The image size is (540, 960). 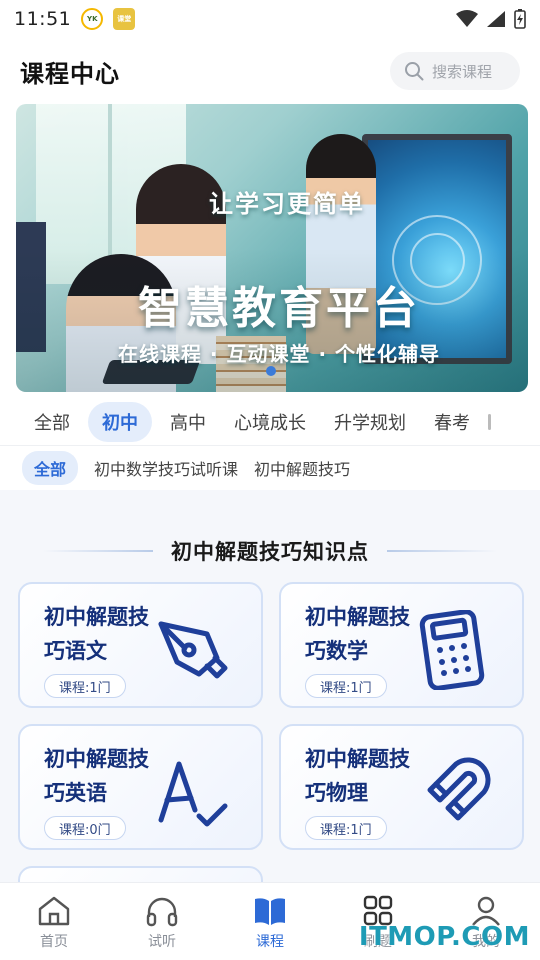 What do you see at coordinates (124, 19) in the screenshot?
I see `notification-app-icon-2: 课堂` at bounding box center [124, 19].